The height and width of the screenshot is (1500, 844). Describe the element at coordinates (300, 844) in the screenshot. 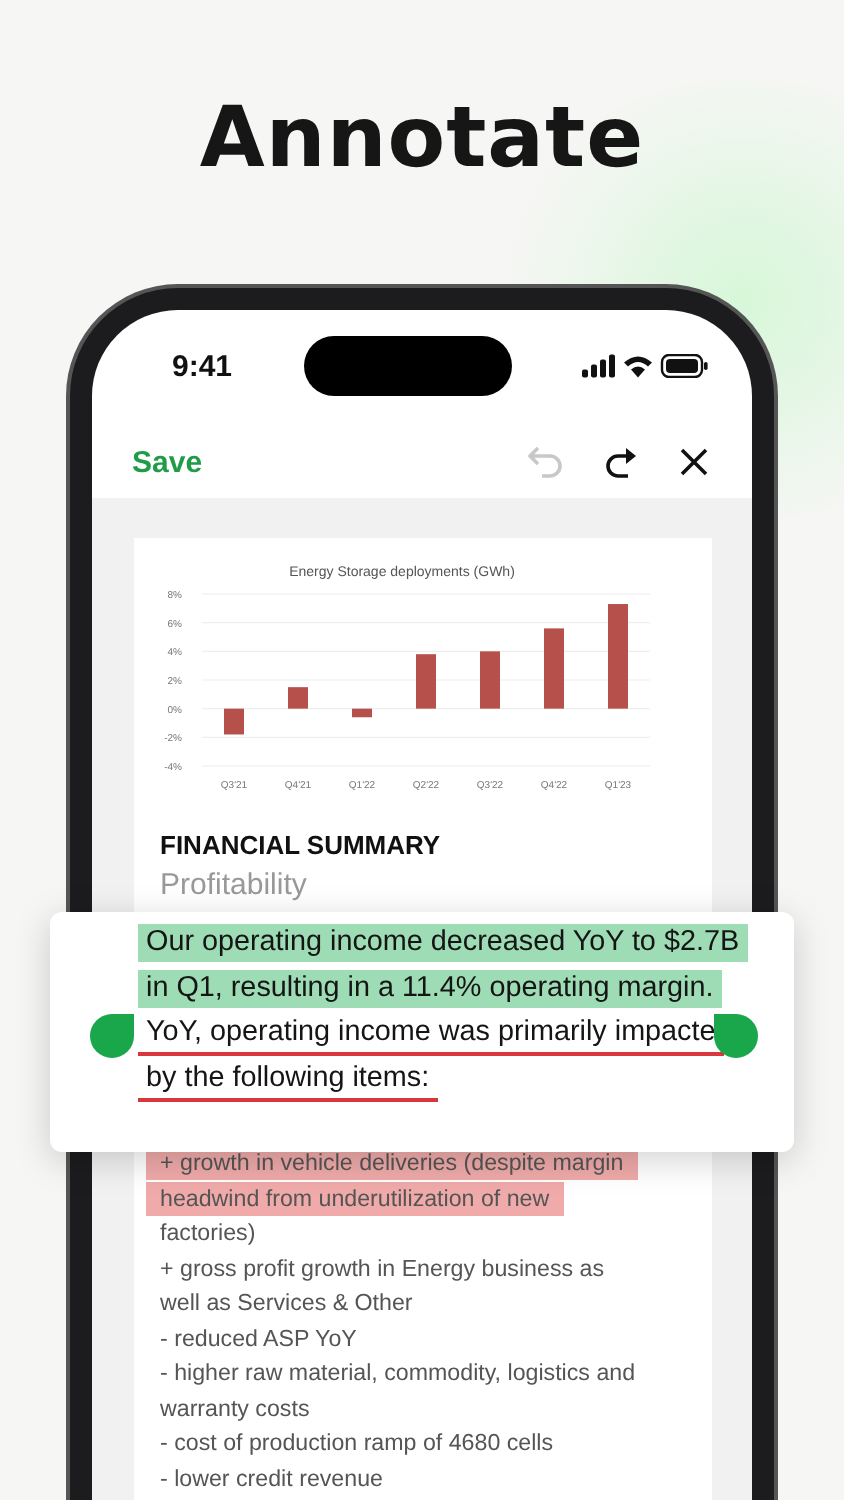

I see `section-title: FINANCIAL SUMMARY` at that location.